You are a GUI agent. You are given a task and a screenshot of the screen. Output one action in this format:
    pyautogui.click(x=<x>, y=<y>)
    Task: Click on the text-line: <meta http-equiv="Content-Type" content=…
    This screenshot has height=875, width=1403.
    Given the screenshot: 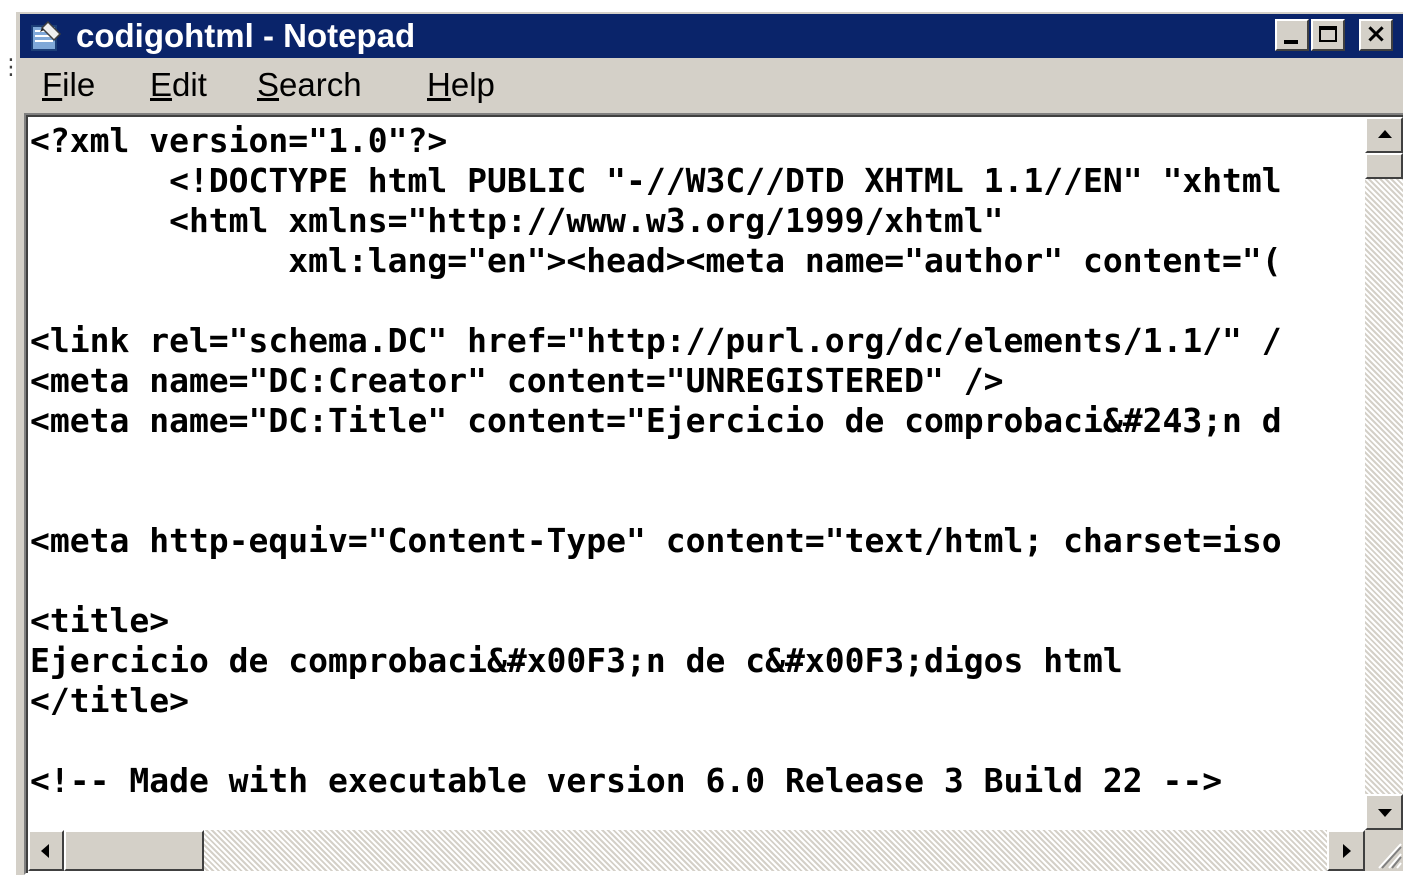 What is the action you would take?
    pyautogui.click(x=656, y=540)
    